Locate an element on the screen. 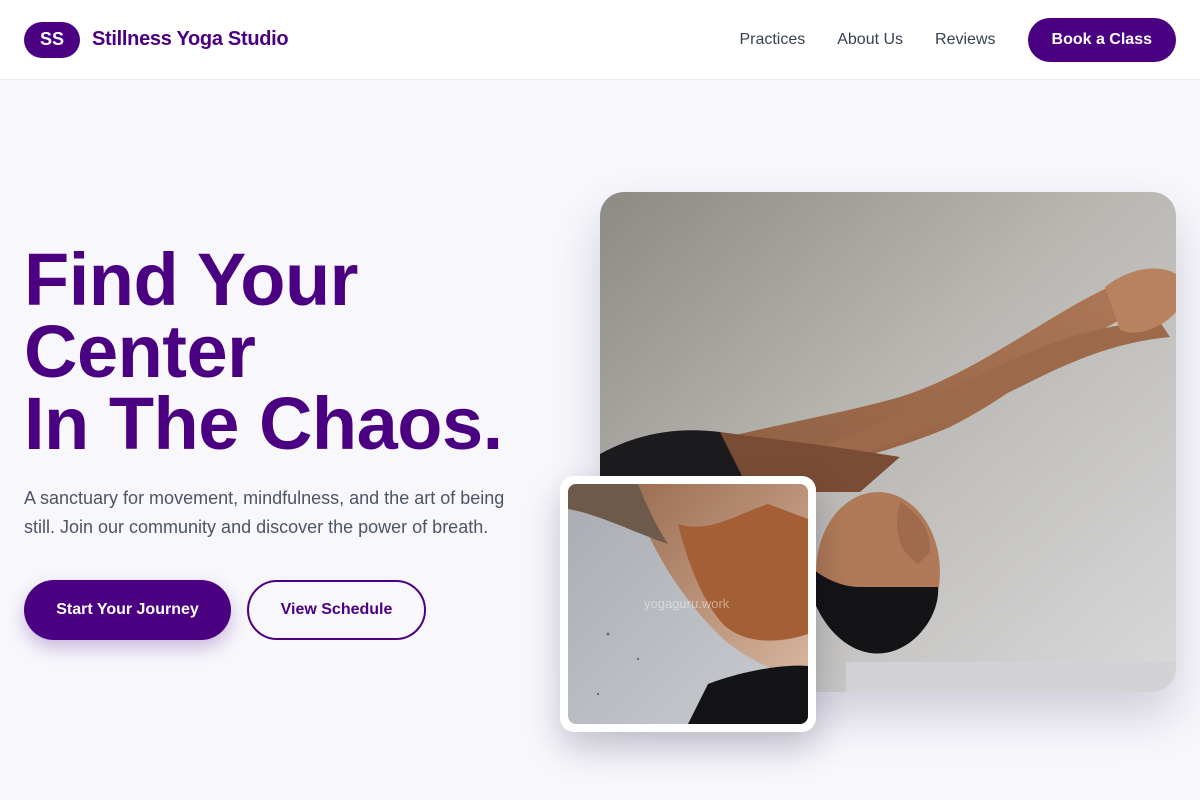 This screenshot has width=1200, height=800. nav-link-practices: Practices is located at coordinates (772, 40).